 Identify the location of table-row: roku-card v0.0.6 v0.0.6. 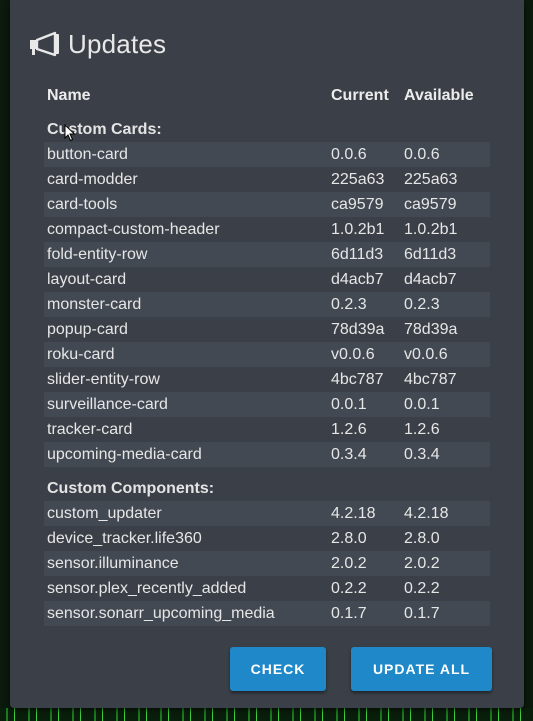
(267, 354).